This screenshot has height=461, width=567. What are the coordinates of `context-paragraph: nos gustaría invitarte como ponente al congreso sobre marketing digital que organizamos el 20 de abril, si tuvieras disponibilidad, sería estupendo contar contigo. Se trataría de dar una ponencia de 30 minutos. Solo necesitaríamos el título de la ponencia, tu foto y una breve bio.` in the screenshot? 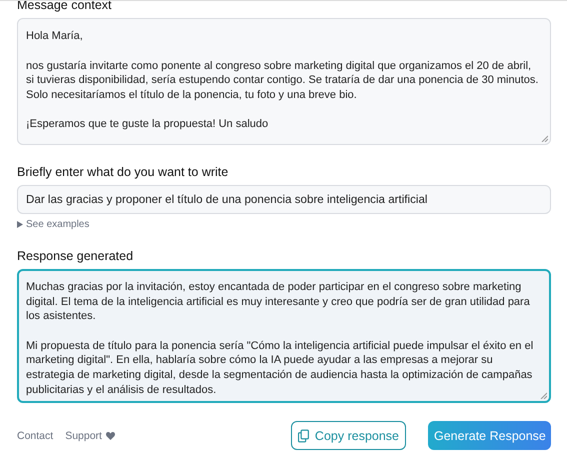 It's located at (283, 80).